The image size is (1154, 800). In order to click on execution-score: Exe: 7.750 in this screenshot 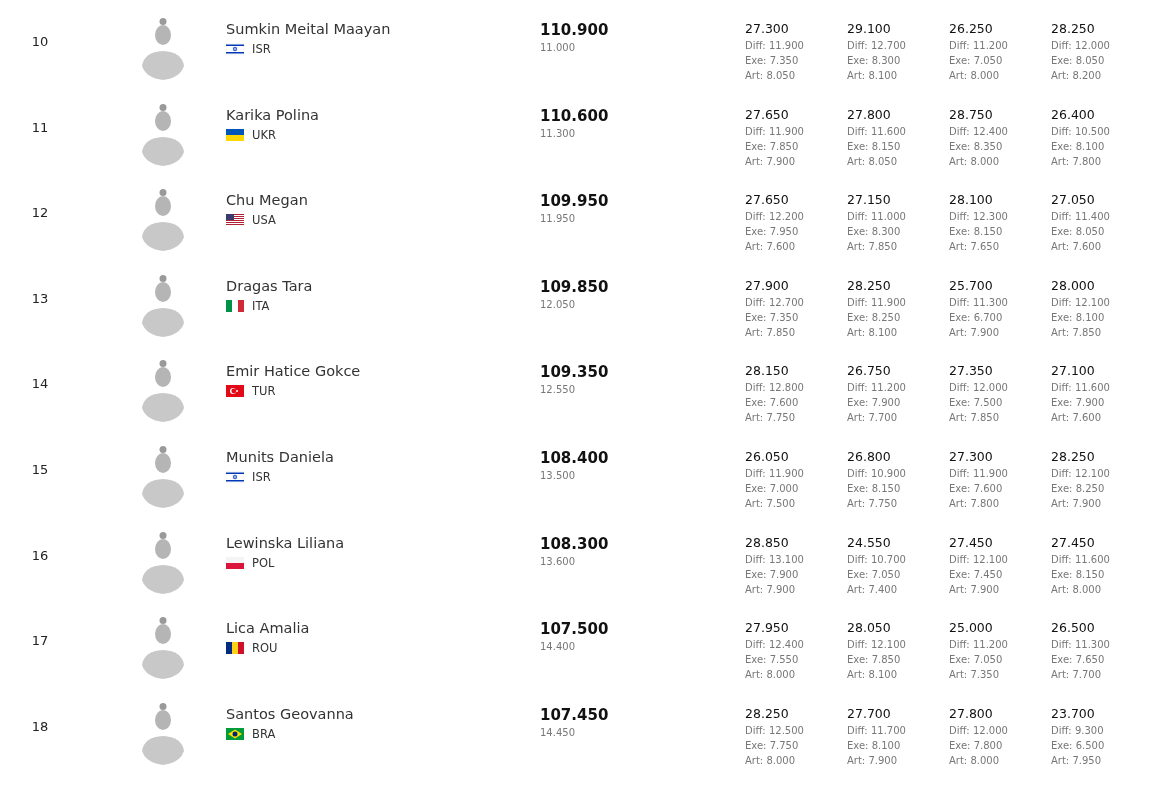, I will do `click(772, 745)`.